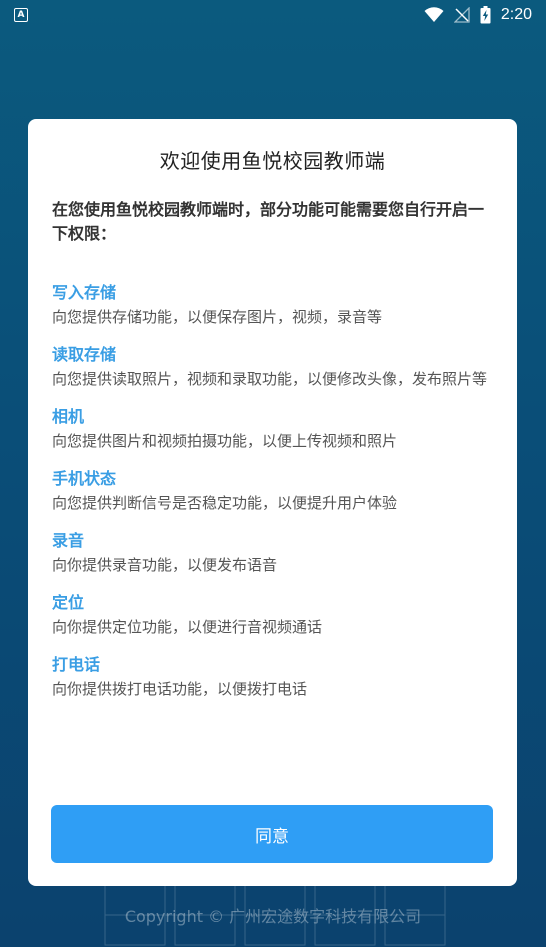  What do you see at coordinates (268, 221) in the screenshot?
I see `dialog-intro: 在您使用鱼悦校园教师端时，部分功能可能需要您自行开启一下权限：` at bounding box center [268, 221].